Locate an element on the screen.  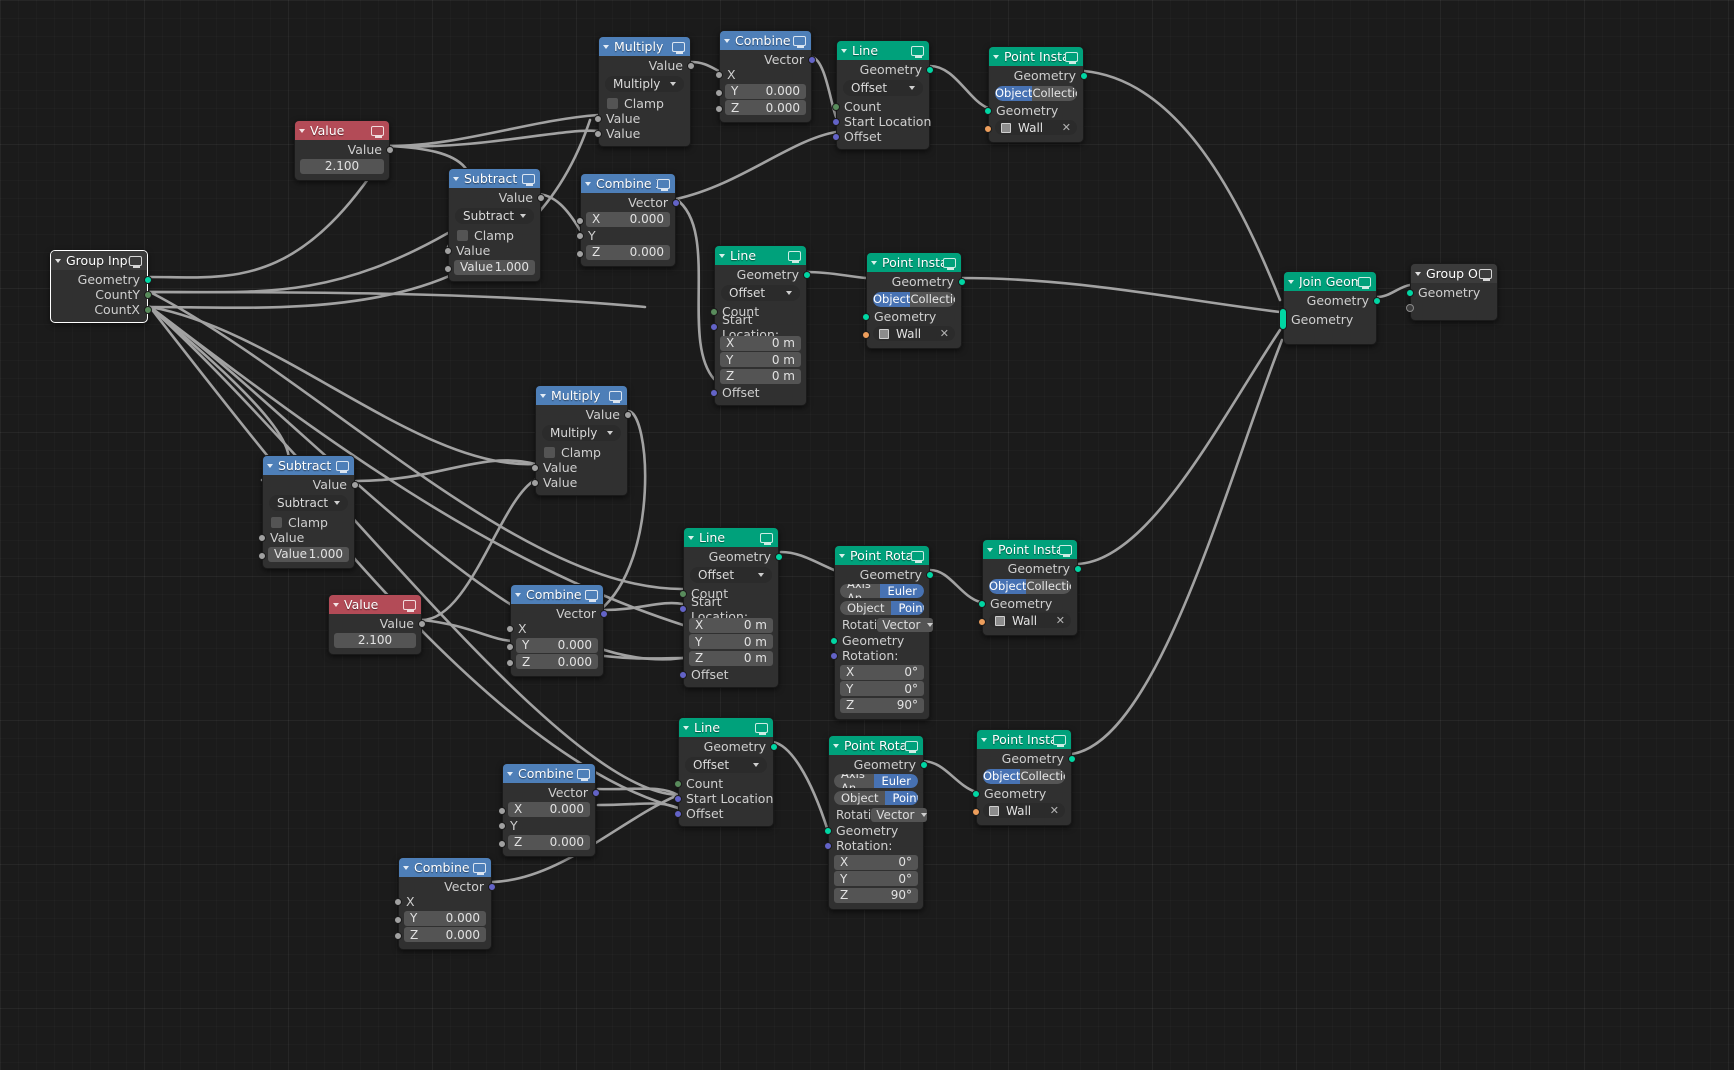
socket-county-out is located at coordinates (148, 294).